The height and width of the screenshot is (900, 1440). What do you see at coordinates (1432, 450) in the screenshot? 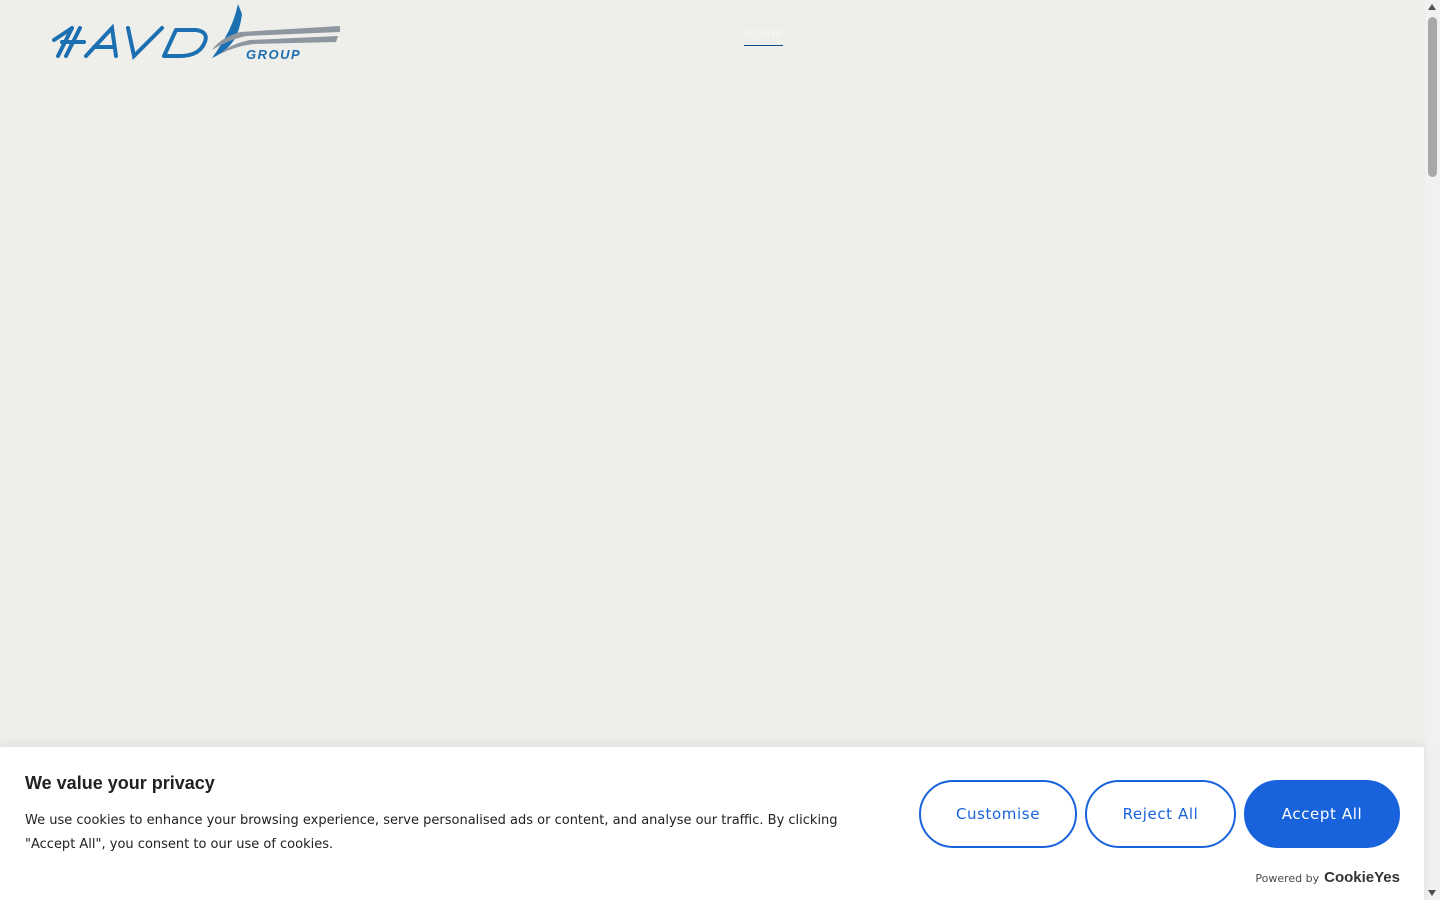
I see `vertical-scrollbar` at bounding box center [1432, 450].